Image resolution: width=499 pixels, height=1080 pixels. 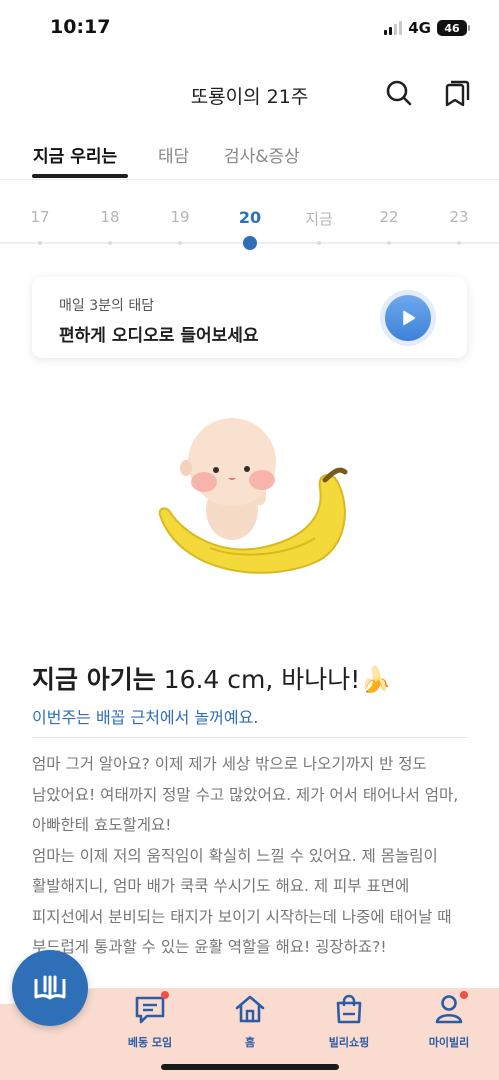 What do you see at coordinates (150, 1042) in the screenshot?
I see `nav-label: 베동 모임` at bounding box center [150, 1042].